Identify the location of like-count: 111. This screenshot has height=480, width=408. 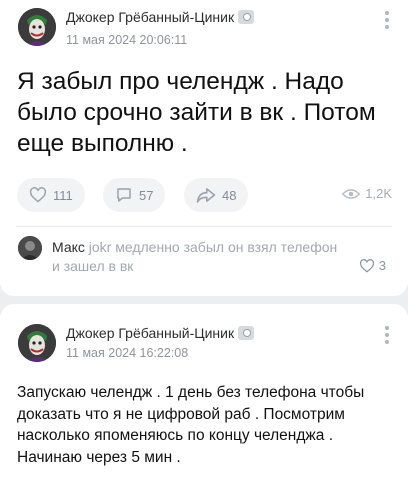
(63, 195).